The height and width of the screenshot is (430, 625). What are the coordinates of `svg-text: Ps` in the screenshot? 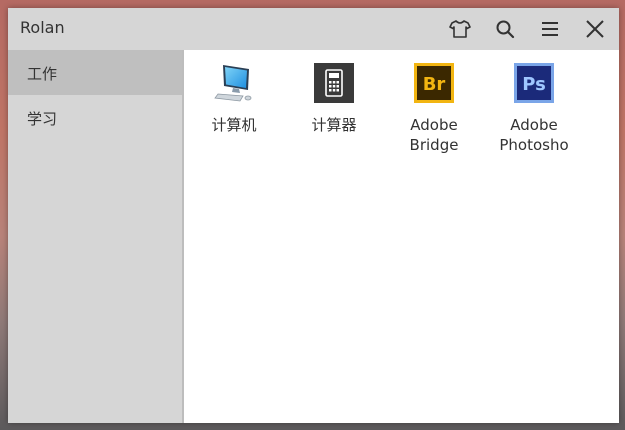 It's located at (534, 84).